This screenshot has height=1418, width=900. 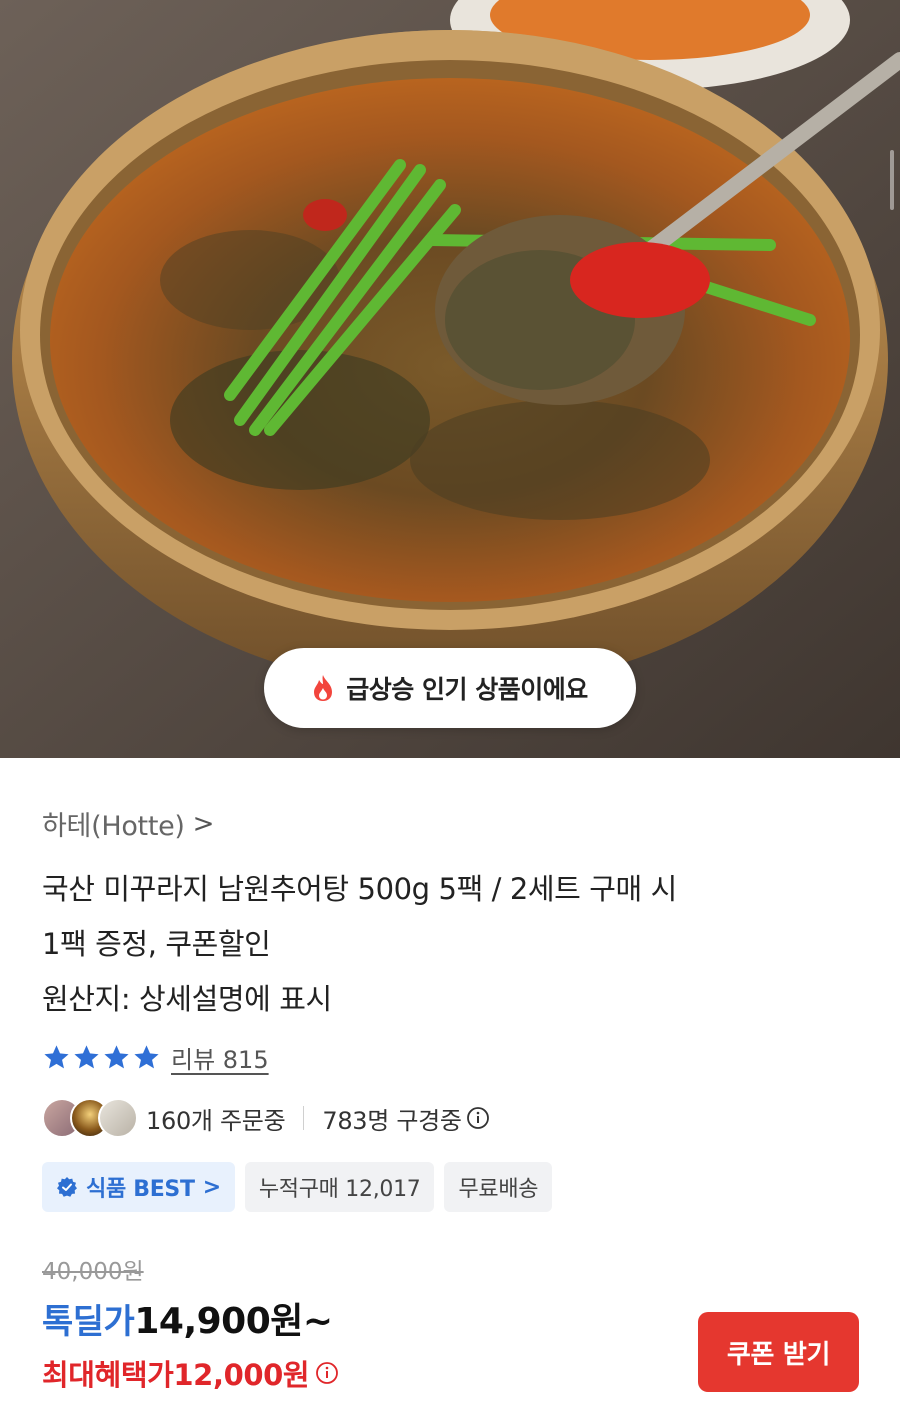 I want to click on rating-row: 리뷰 815, so click(x=155, y=1057).